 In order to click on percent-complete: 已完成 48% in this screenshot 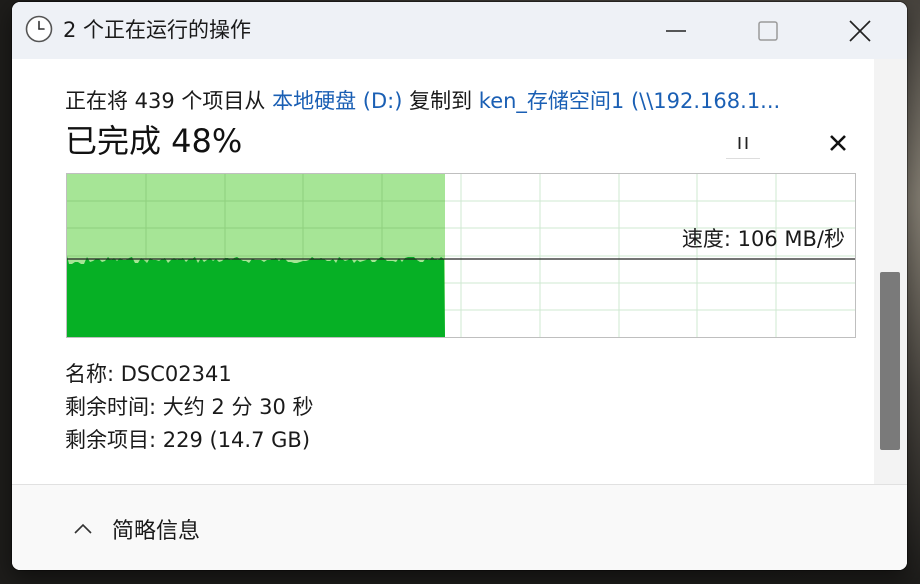, I will do `click(154, 141)`.